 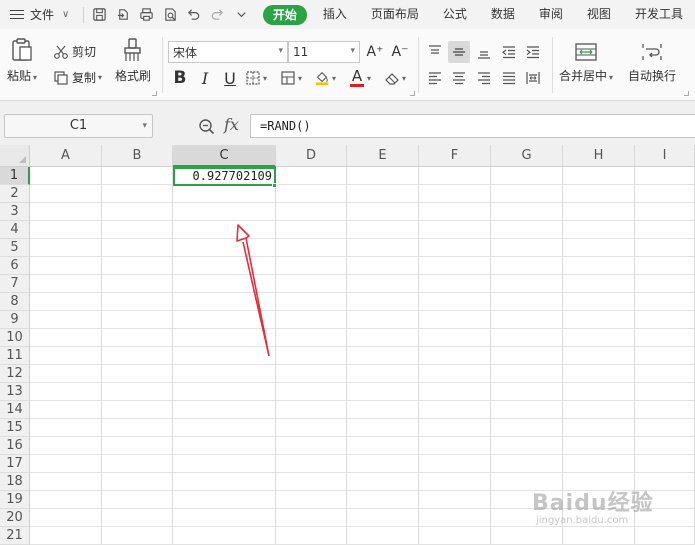 What do you see at coordinates (15, 194) in the screenshot?
I see `row-header-2: 2` at bounding box center [15, 194].